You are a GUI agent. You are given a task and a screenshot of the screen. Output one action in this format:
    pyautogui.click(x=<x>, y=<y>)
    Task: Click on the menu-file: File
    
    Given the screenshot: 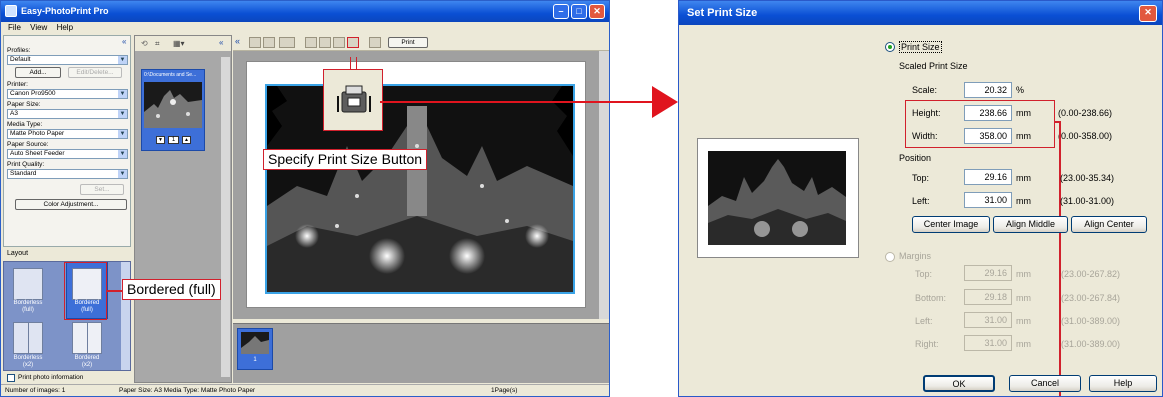 What is the action you would take?
    pyautogui.click(x=14, y=27)
    